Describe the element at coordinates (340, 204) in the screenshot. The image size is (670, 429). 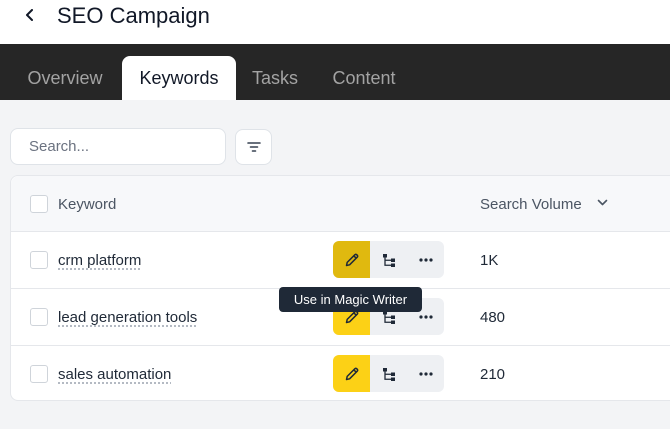
I see `table-header: Keyword Search Volume` at that location.